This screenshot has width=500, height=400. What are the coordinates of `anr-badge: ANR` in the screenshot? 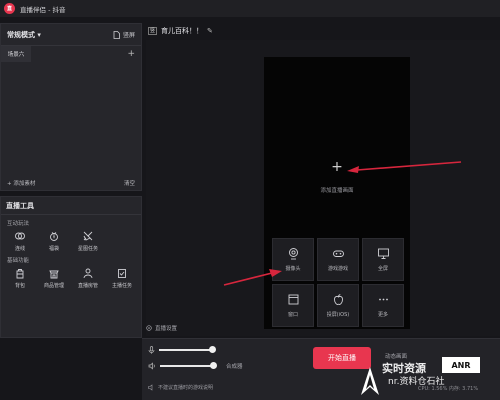 It's located at (461, 365).